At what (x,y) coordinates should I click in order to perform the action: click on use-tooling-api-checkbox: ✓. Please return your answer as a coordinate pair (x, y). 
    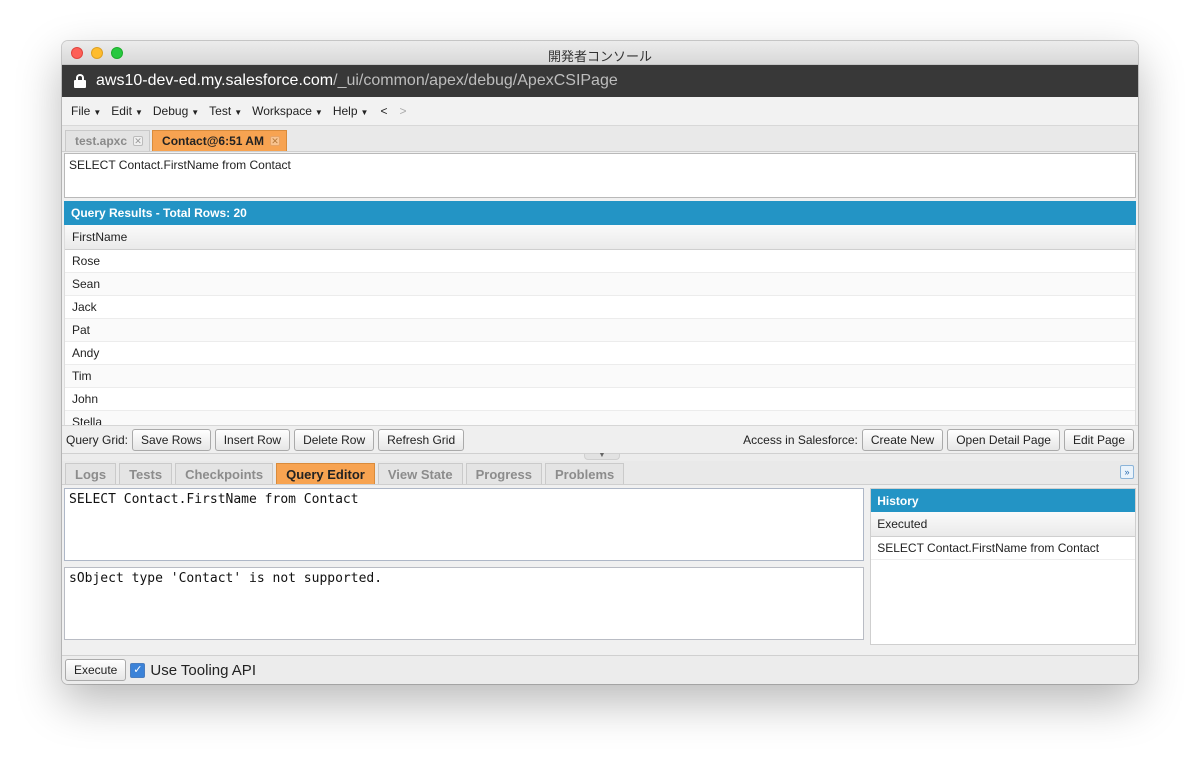
    Looking at the image, I should click on (138, 670).